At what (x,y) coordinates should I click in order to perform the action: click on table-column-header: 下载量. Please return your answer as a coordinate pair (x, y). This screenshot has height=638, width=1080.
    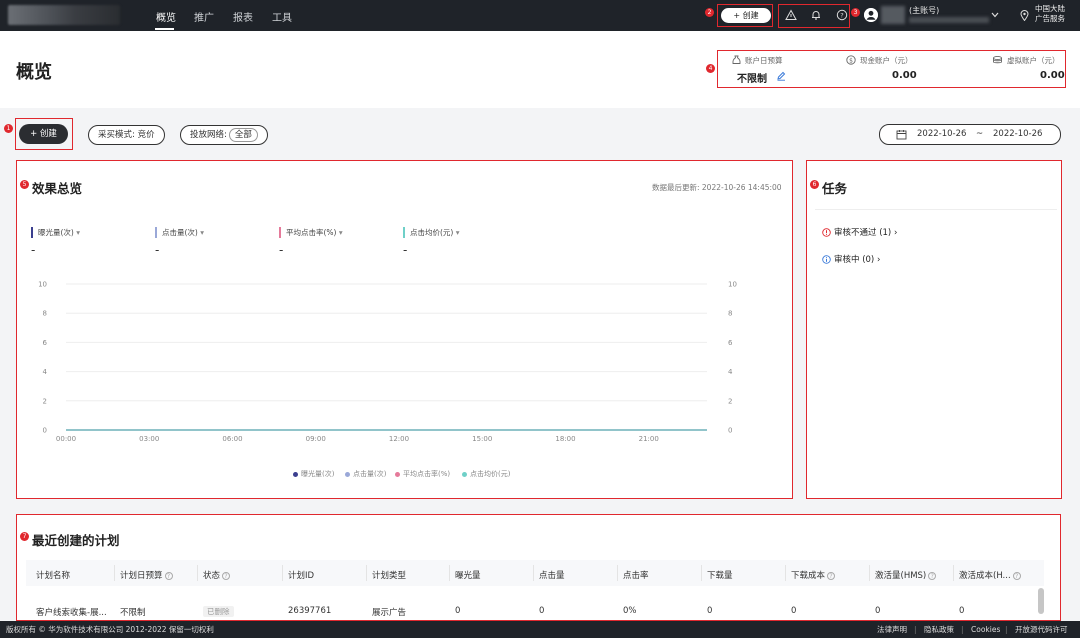
    Looking at the image, I should click on (720, 575).